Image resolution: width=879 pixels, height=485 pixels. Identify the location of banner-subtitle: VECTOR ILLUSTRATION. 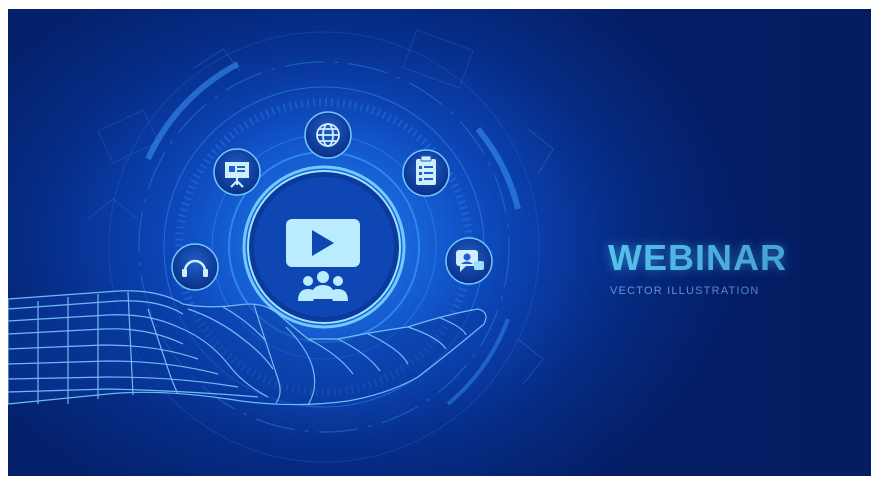
(685, 291).